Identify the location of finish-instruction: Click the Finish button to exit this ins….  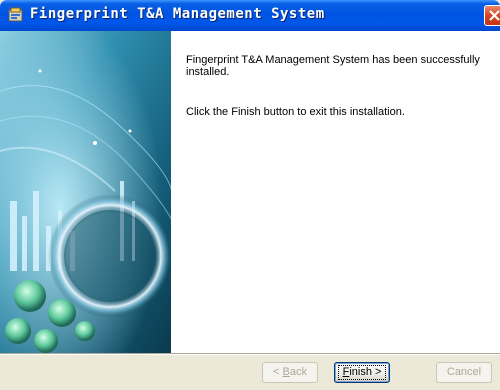
(295, 112).